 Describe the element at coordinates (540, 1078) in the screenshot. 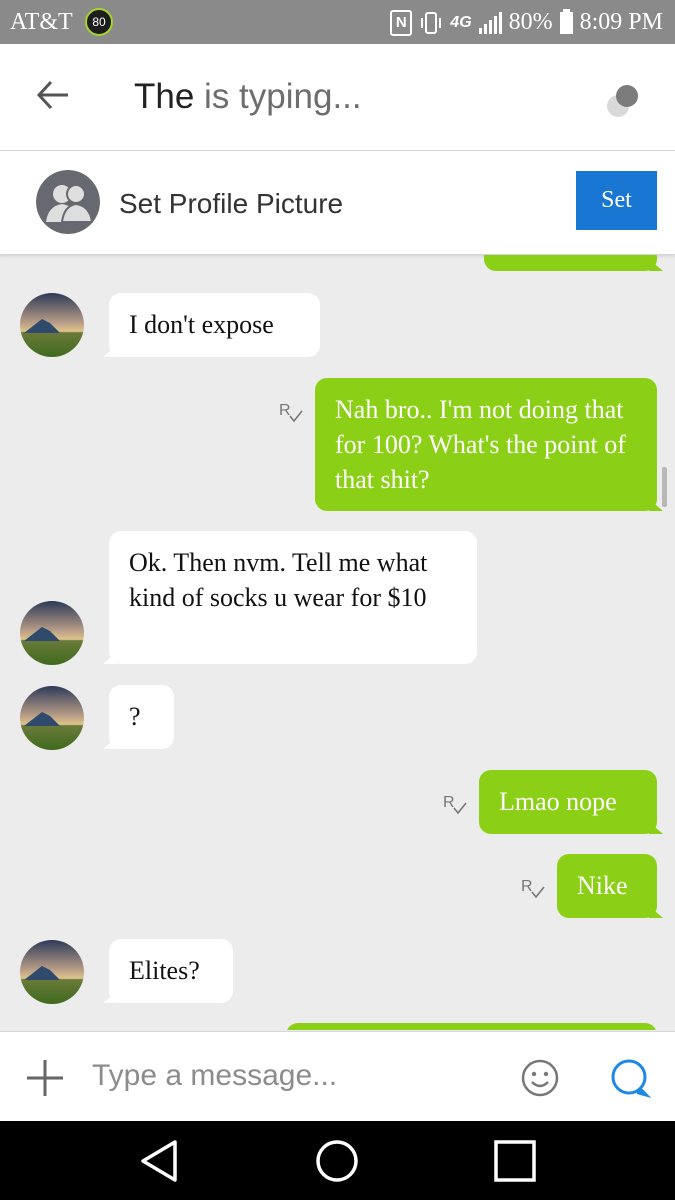

I see `smiley-icon` at that location.